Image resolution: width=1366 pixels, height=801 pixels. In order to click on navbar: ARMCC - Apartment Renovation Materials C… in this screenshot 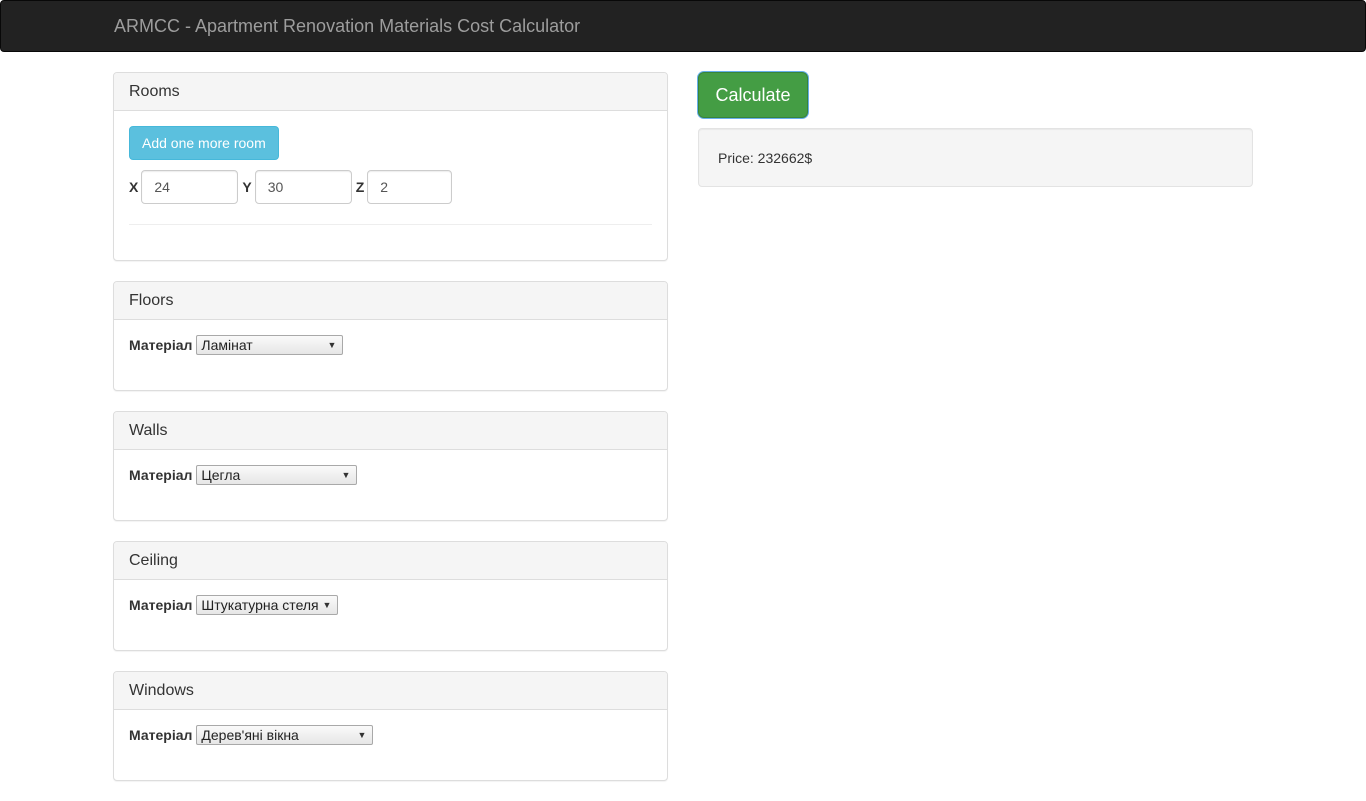, I will do `click(683, 26)`.